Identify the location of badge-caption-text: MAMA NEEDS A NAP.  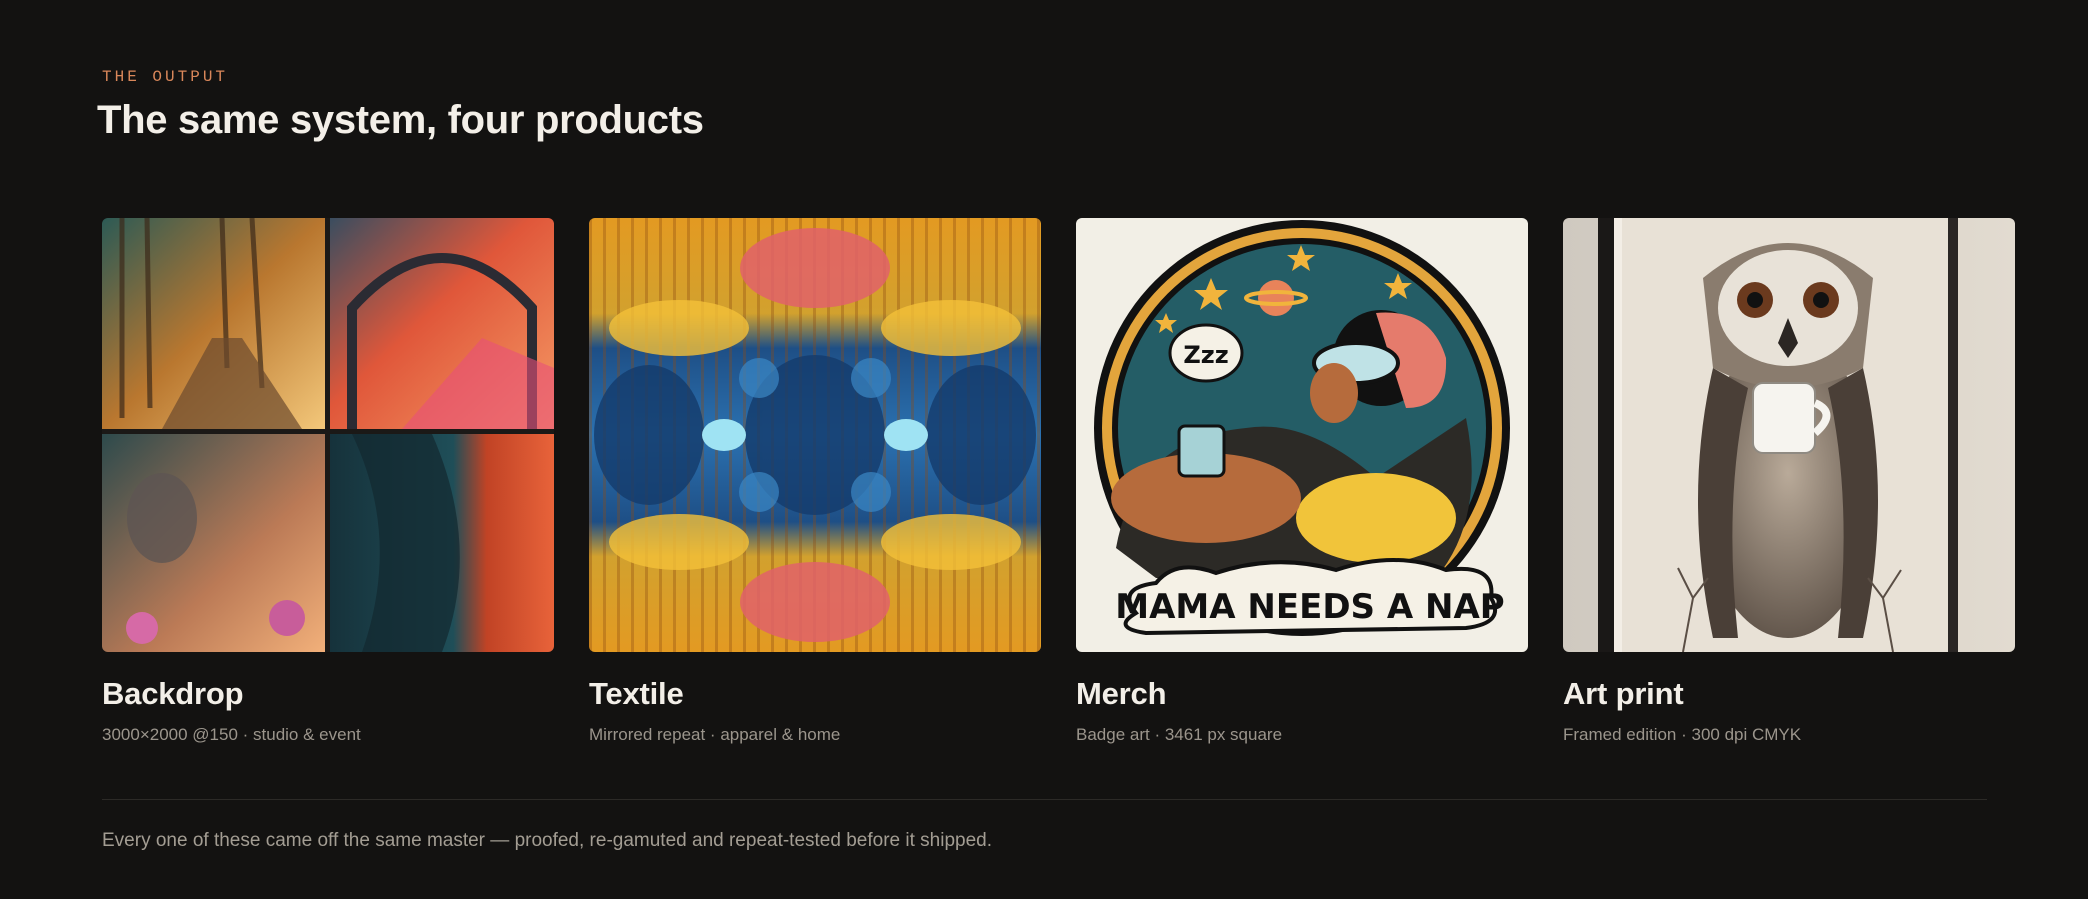
(1309, 607).